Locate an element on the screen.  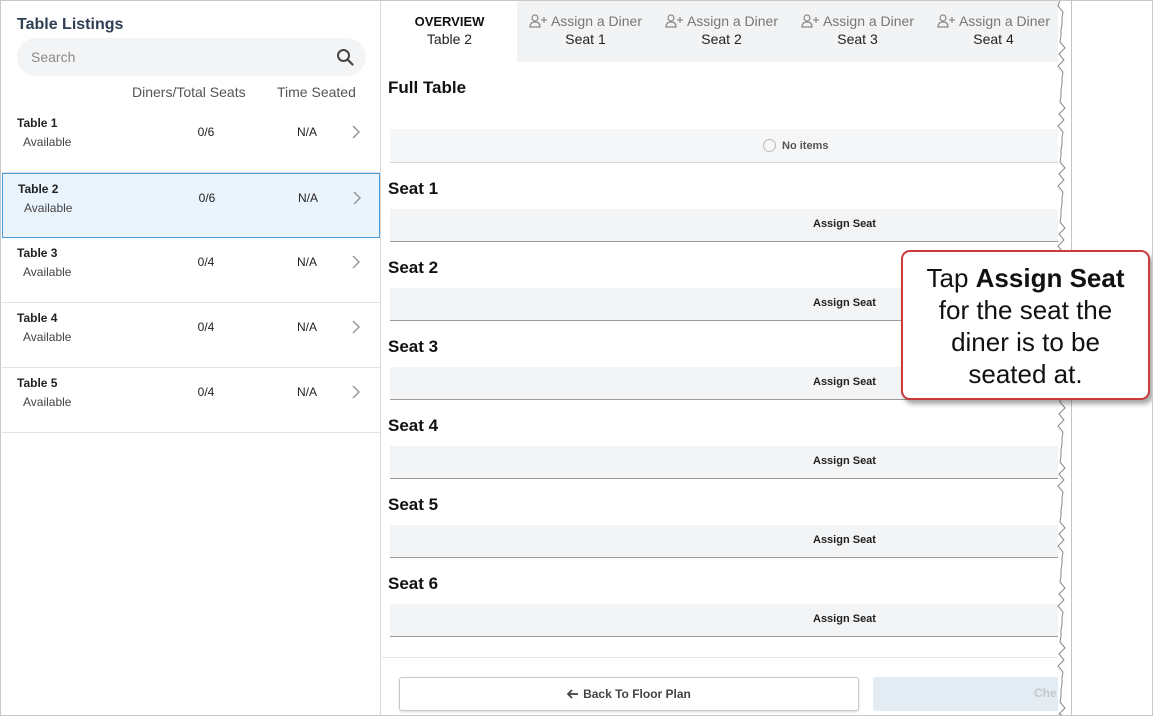
tab-overview: OVERVIEW Table 2 is located at coordinates (449, 31).